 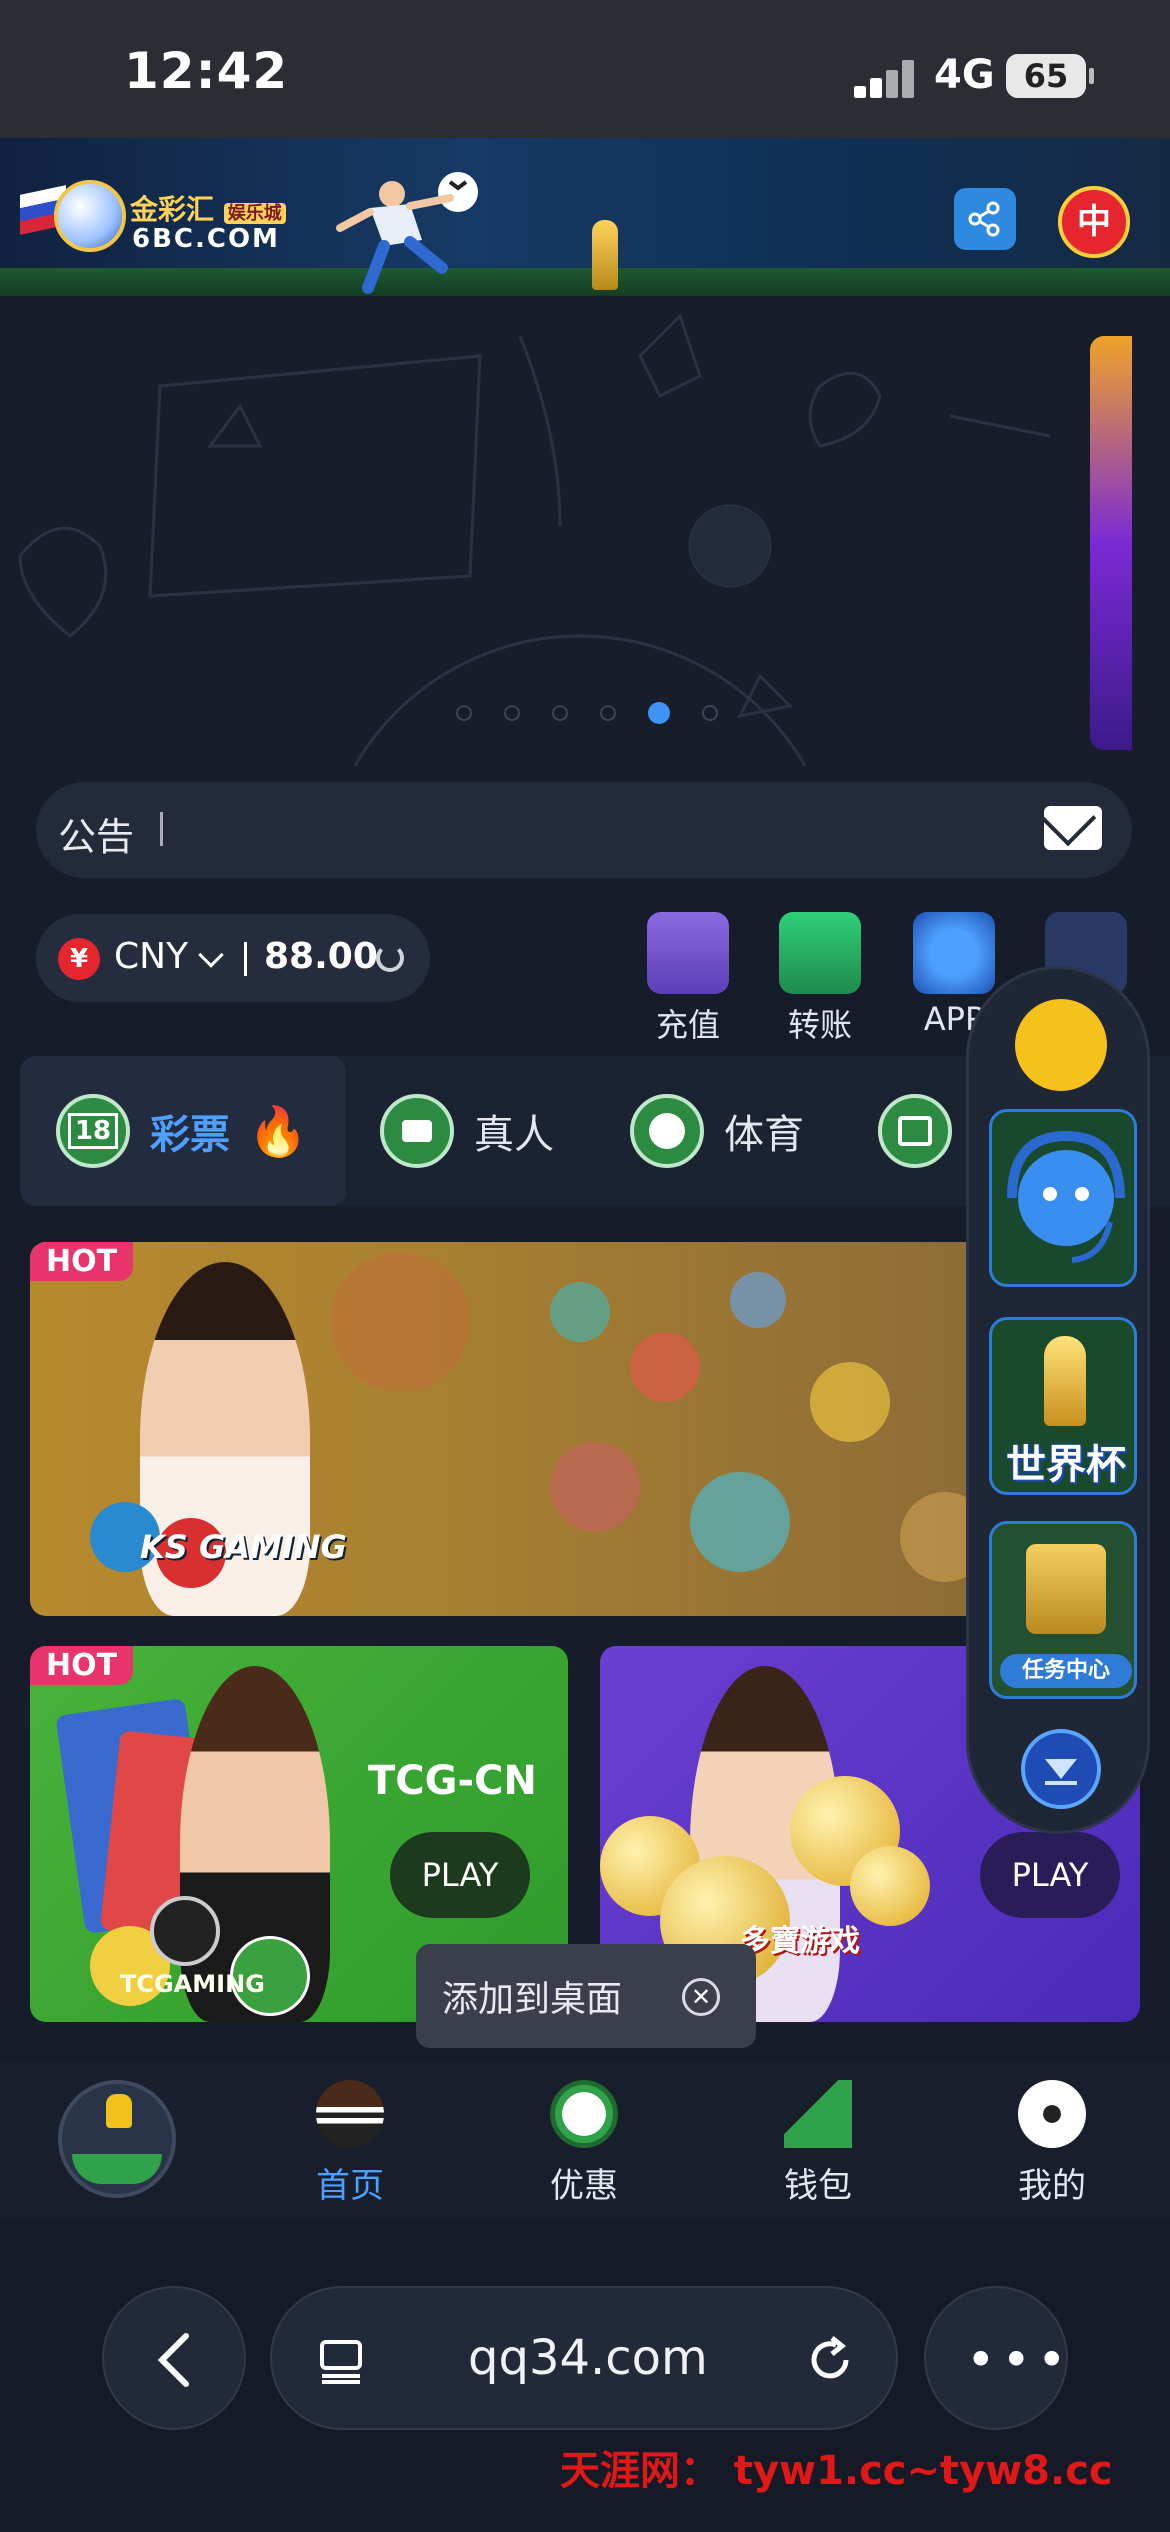 I want to click on refresh-icon, so click(x=390, y=958).